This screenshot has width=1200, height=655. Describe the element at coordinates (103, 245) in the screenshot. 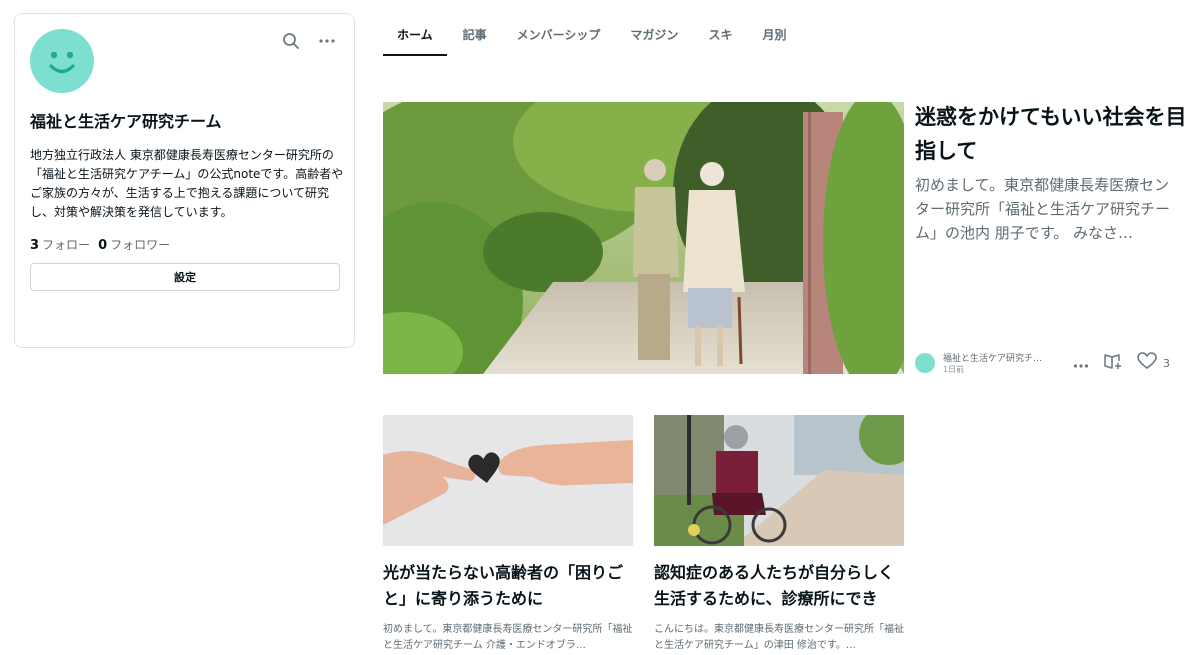

I see `follower-count: 0` at that location.